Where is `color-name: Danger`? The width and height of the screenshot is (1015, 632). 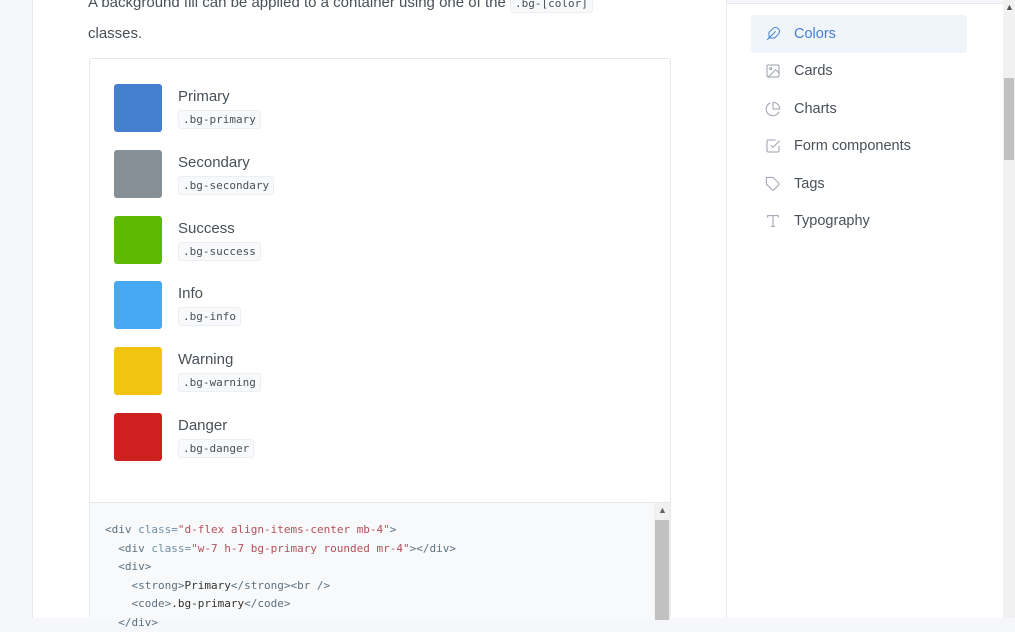 color-name: Danger is located at coordinates (203, 425).